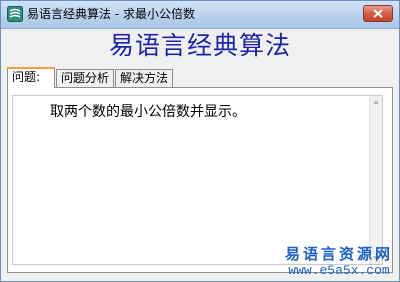  Describe the element at coordinates (338, 254) in the screenshot. I see `watermark-name: 易语言资源网` at that location.